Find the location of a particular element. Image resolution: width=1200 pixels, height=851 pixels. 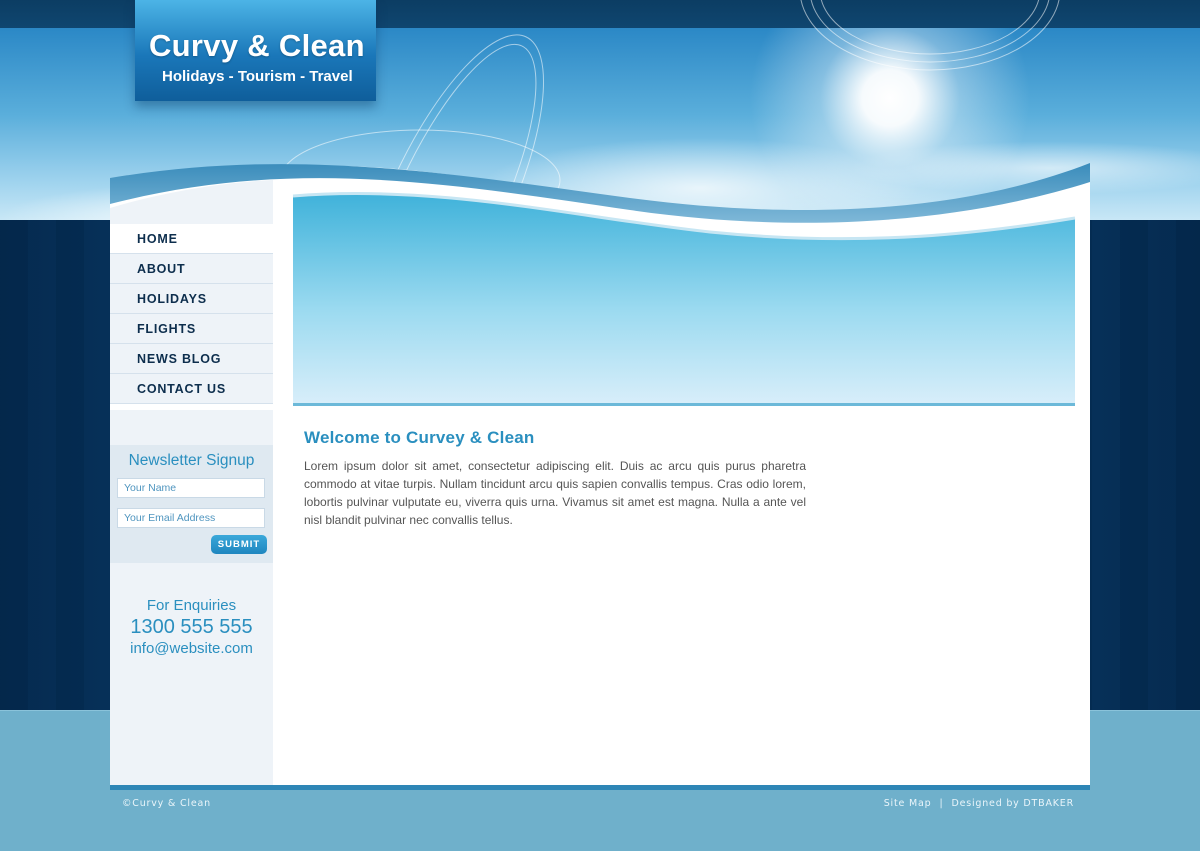

footer-links: Site Map | Designed by DTBAKER is located at coordinates (979, 803).